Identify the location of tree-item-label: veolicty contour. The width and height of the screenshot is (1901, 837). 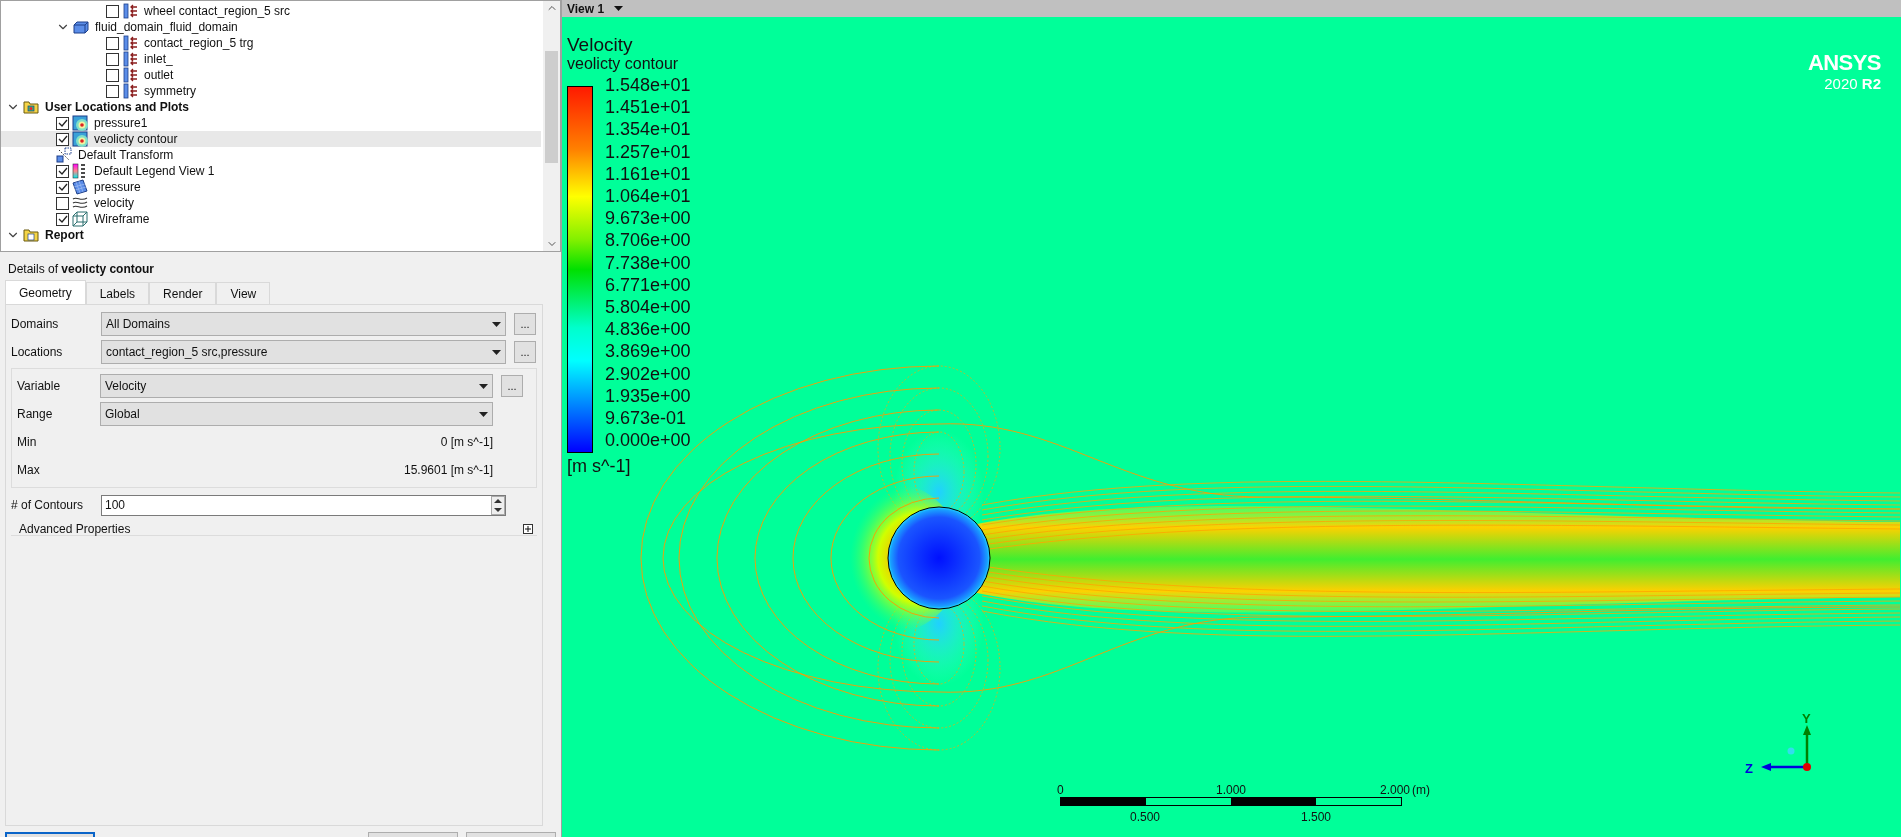
(136, 139).